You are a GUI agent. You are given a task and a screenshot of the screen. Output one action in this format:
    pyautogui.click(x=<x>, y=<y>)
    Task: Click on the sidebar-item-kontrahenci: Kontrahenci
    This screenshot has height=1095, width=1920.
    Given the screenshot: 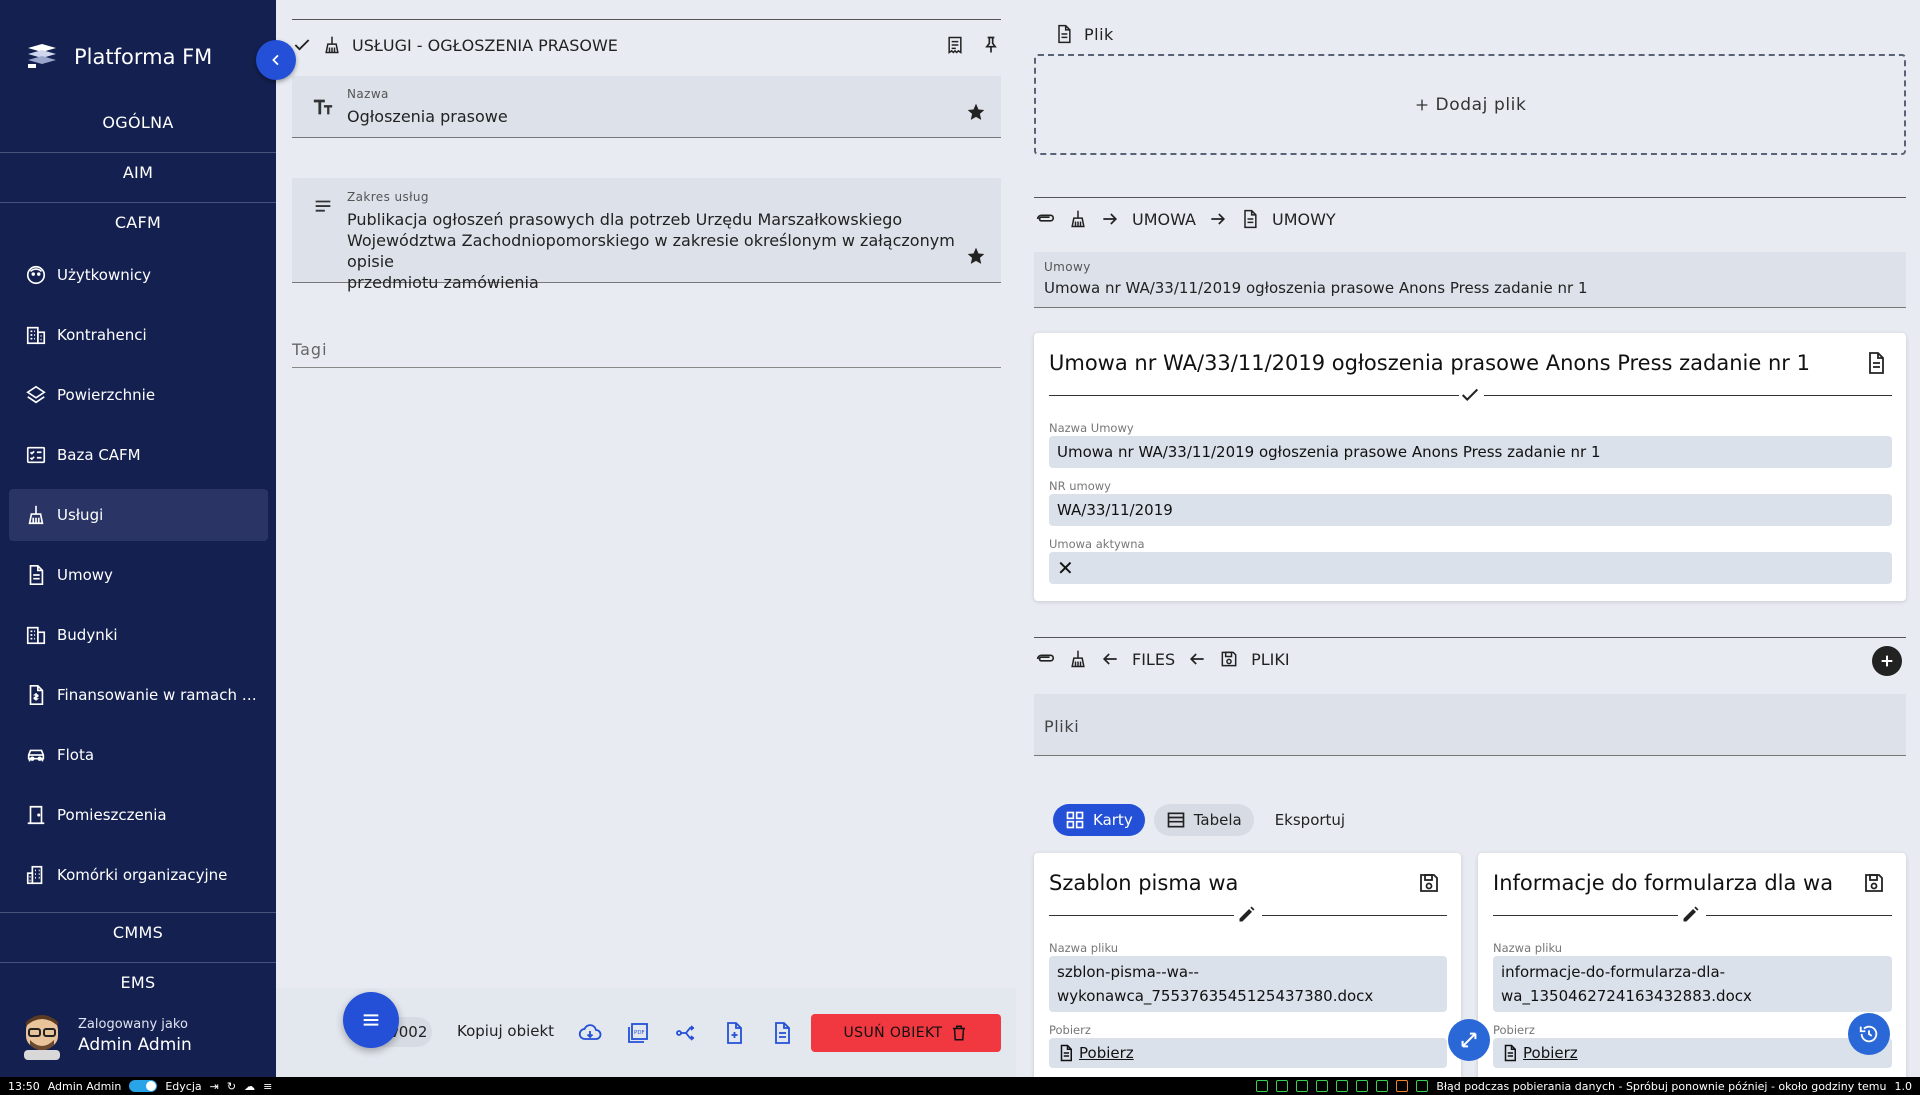 What is the action you would take?
    pyautogui.click(x=138, y=335)
    